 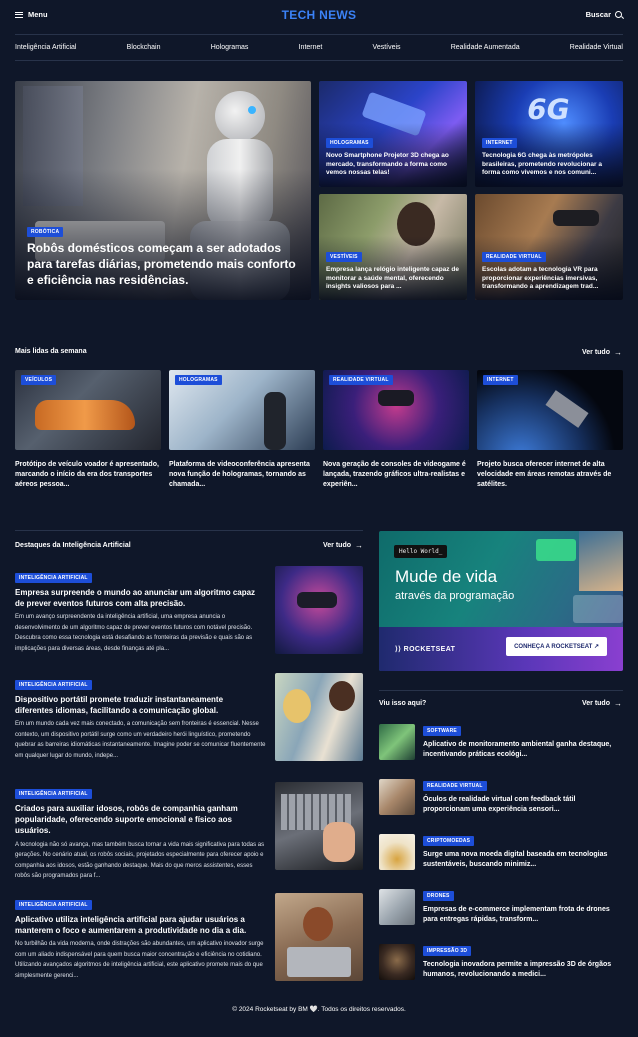 I want to click on hero-main-tag: Robótica, so click(x=45, y=232).